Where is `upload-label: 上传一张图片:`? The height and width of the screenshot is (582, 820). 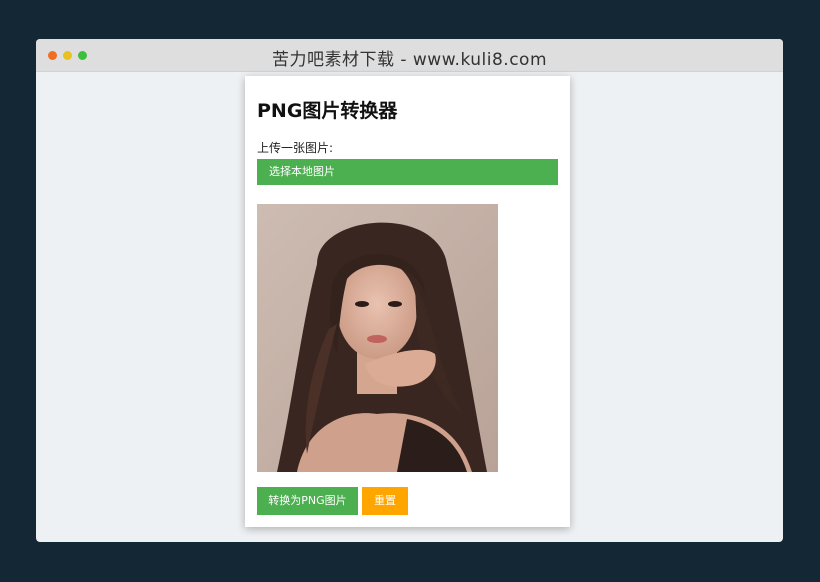
upload-label: 上传一张图片: is located at coordinates (295, 148).